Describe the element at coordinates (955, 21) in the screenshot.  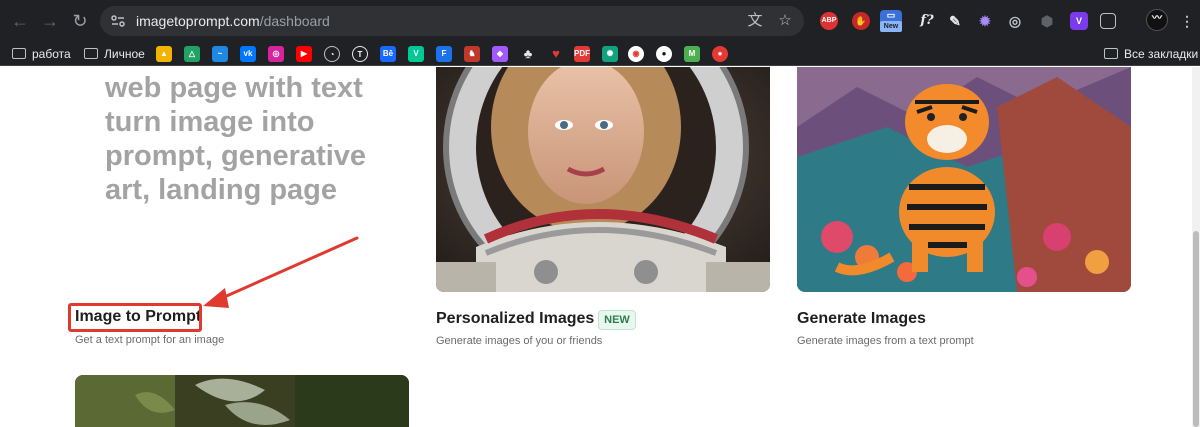
I see `color-picker-icon: ✎` at that location.